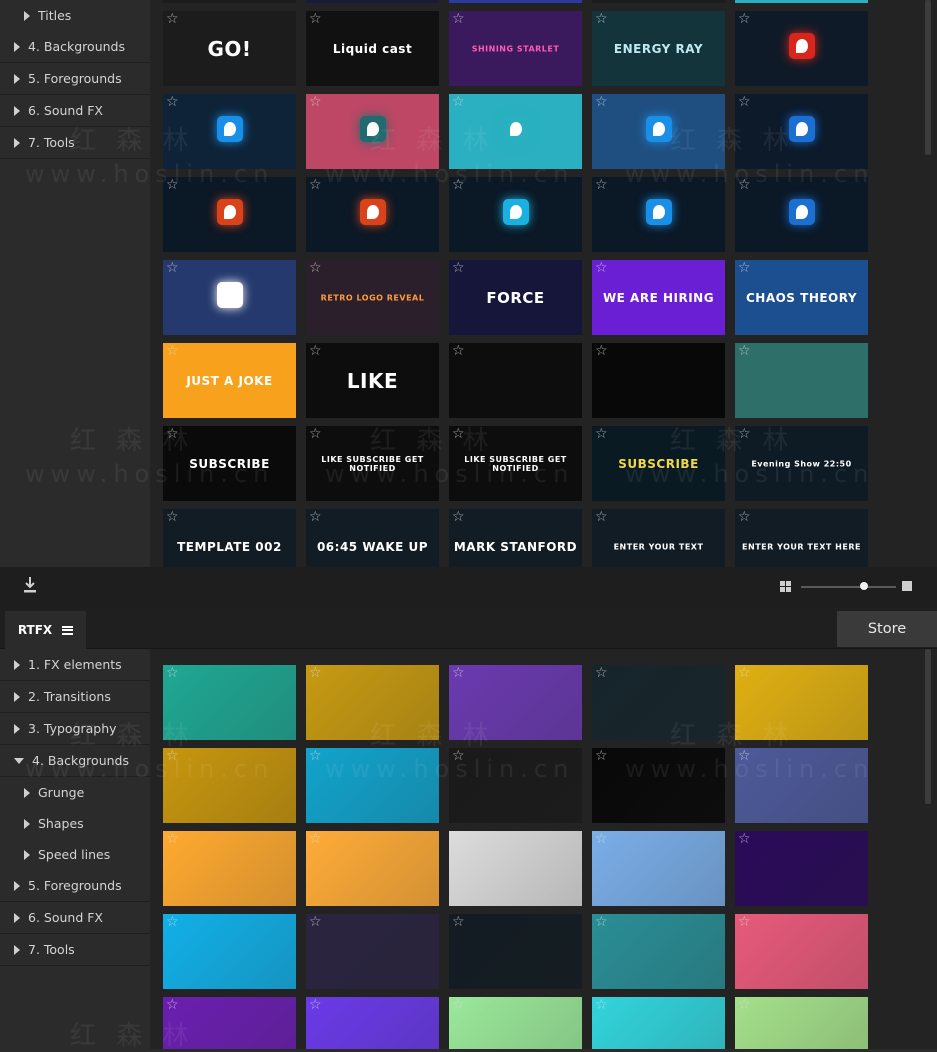 The image size is (937, 1052). I want to click on store-button: Store, so click(887, 629).